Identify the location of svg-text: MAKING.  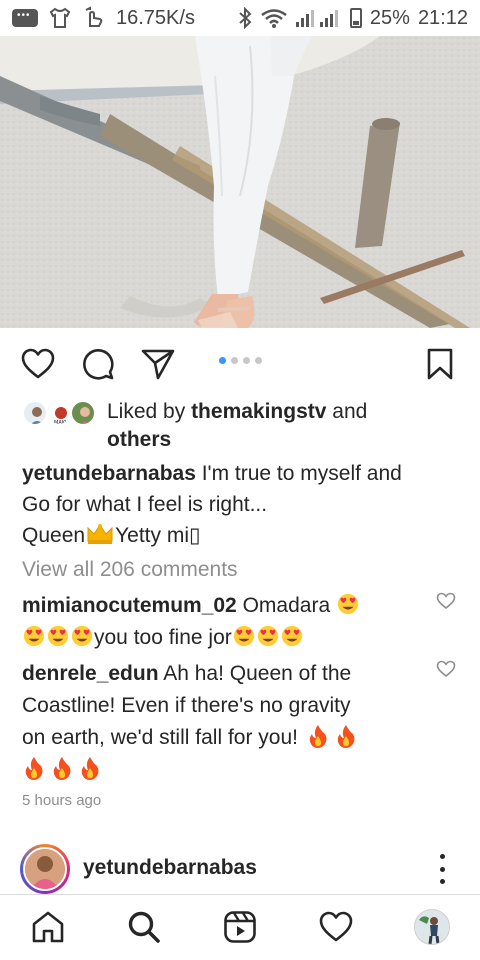
(63, 423).